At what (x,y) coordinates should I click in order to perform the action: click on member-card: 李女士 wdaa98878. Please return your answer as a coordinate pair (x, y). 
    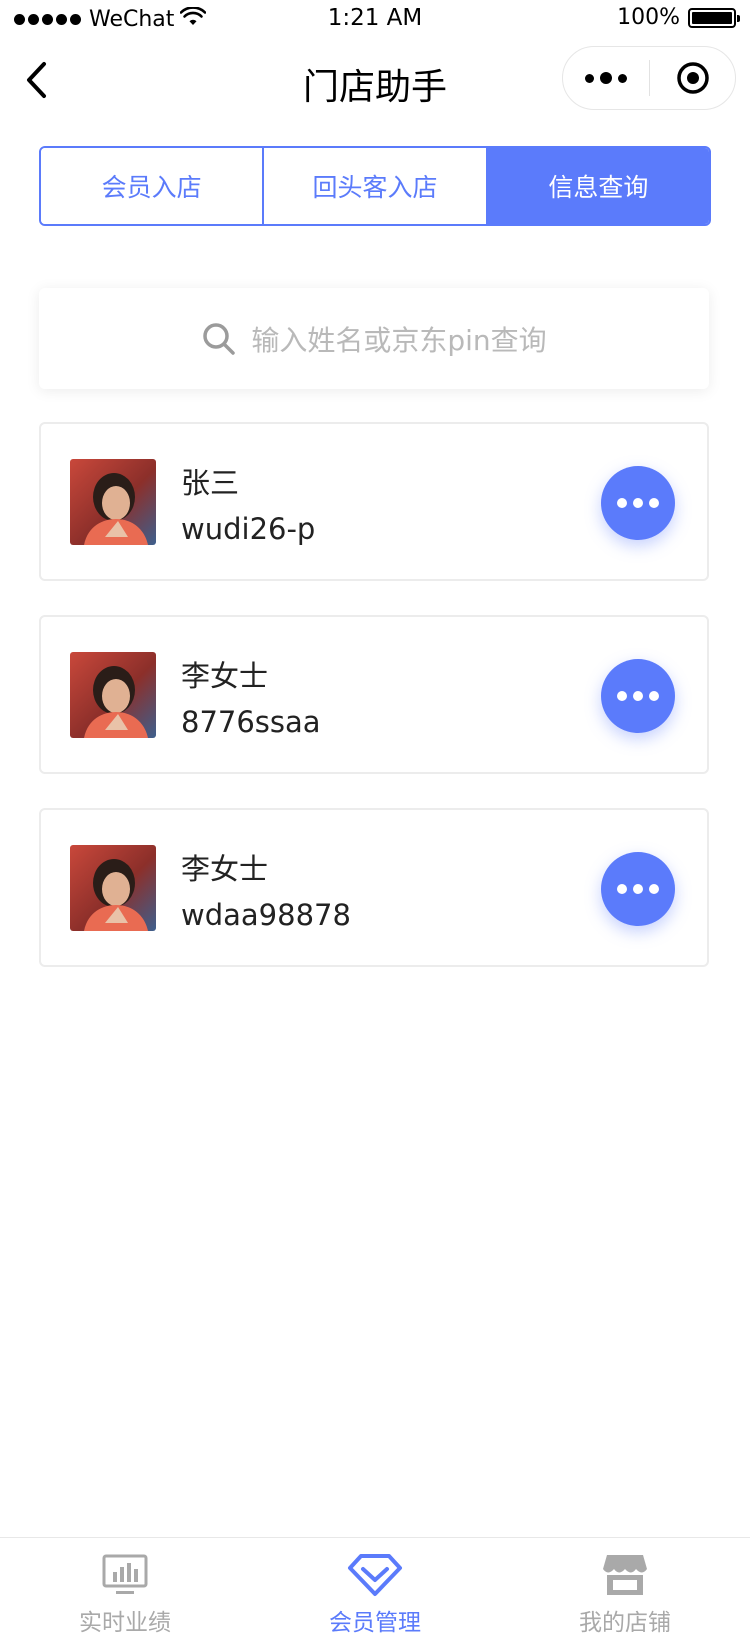
    Looking at the image, I should click on (374, 887).